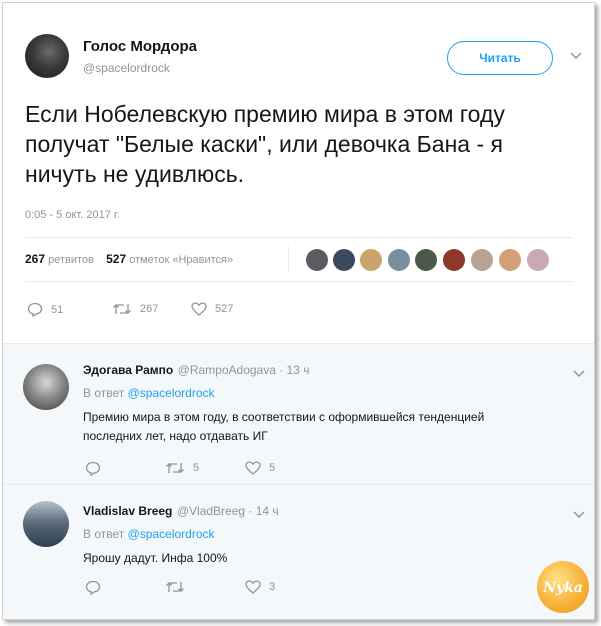 This screenshot has width=601, height=626. Describe the element at coordinates (35, 259) in the screenshot. I see `retweets-count: 267` at that location.